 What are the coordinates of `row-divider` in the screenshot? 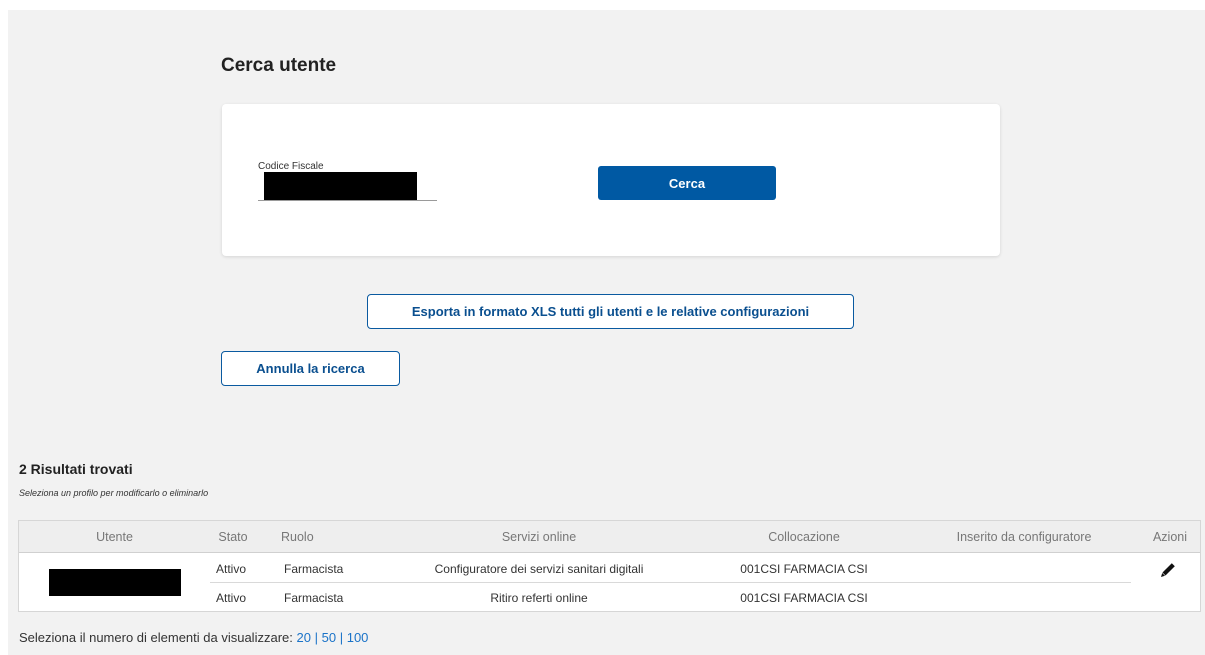 It's located at (670, 582).